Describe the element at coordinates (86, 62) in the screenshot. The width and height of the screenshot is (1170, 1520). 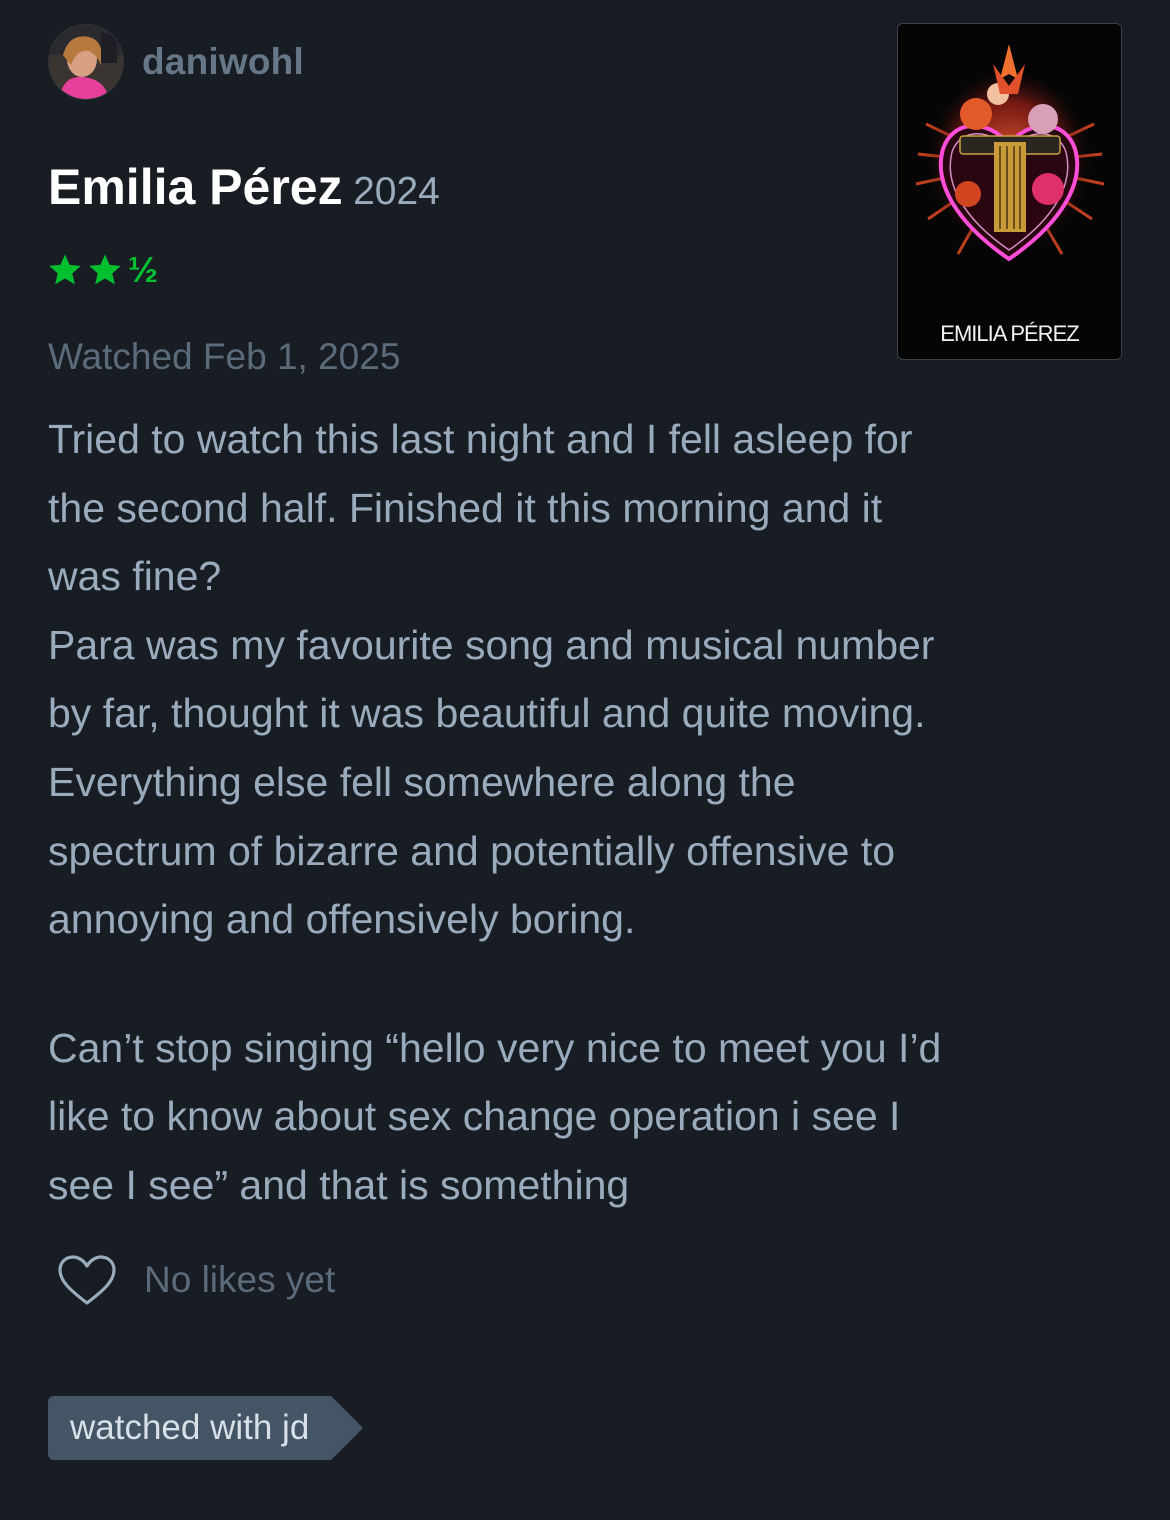
I see `avatar` at that location.